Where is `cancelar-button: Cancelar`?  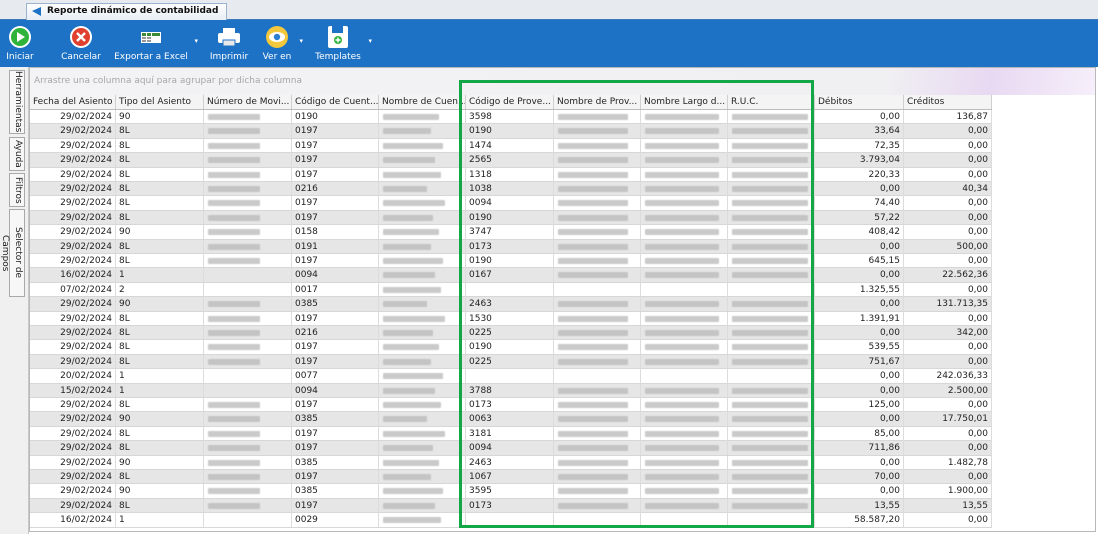 cancelar-button: Cancelar is located at coordinates (81, 43).